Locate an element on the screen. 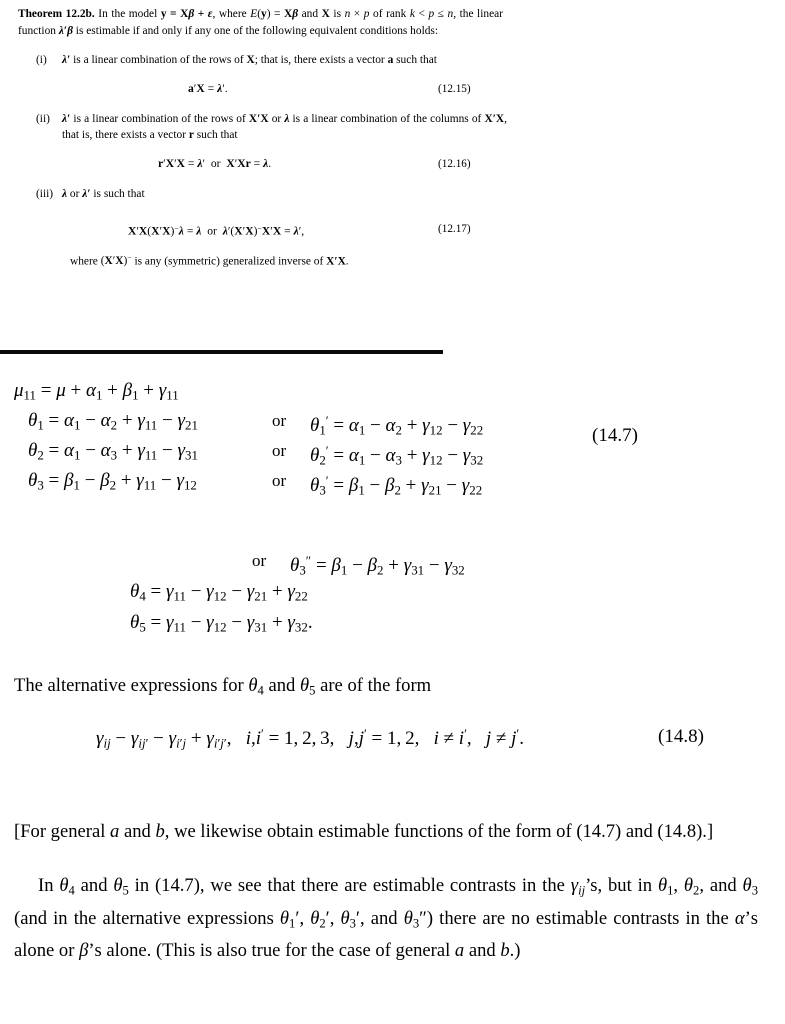 The image size is (785, 1024). para2-text-m: .) is located at coordinates (515, 951).